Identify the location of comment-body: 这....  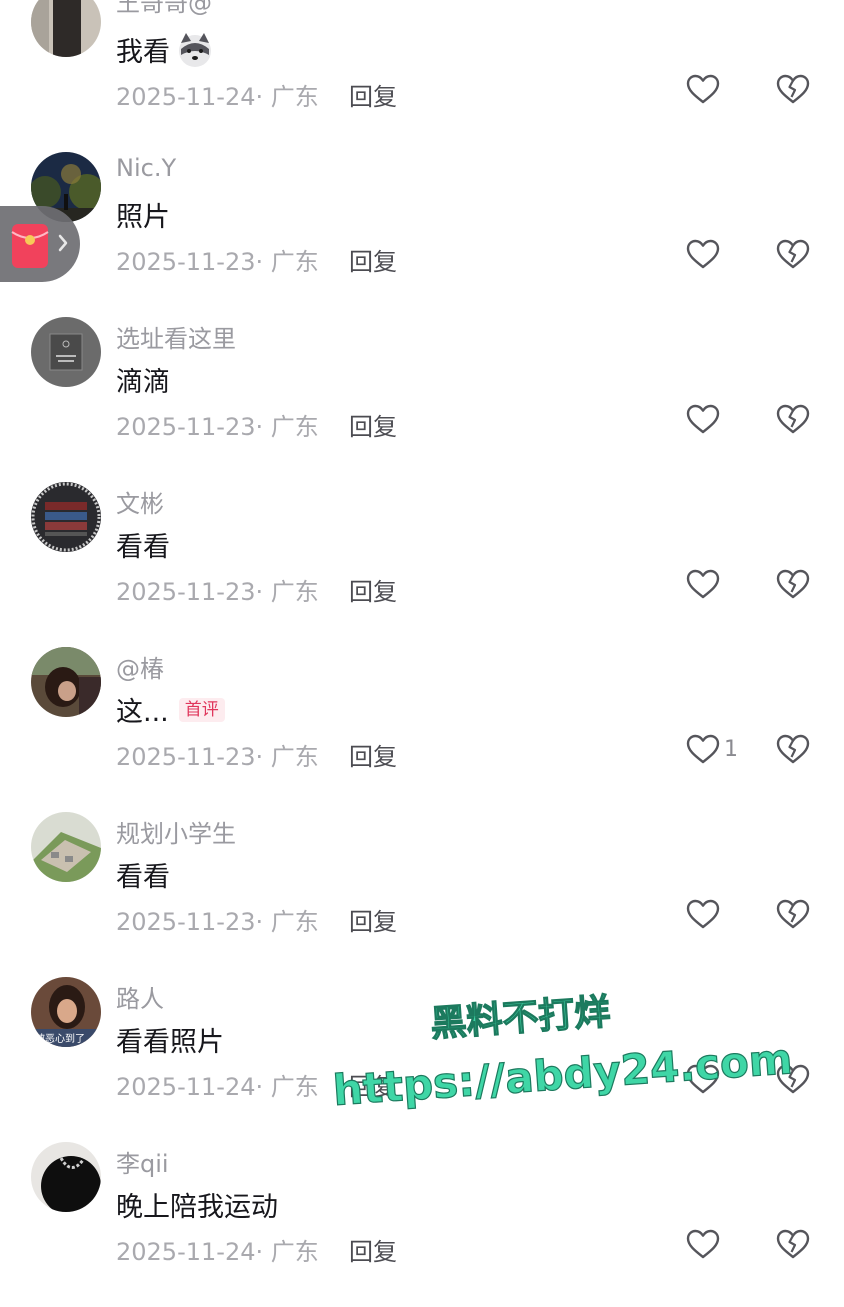
(142, 712).